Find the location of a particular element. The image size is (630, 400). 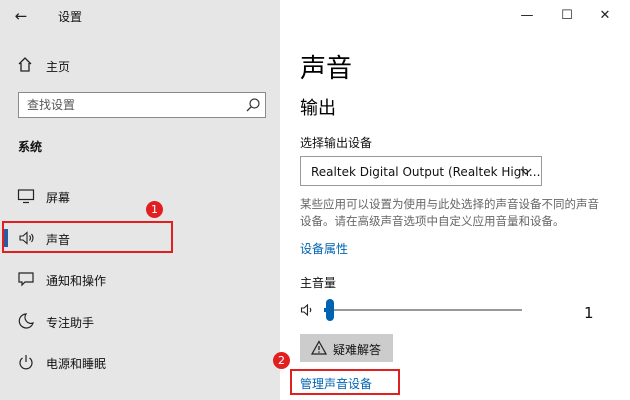

troubleshoot-button: 疑难解答 is located at coordinates (346, 348).